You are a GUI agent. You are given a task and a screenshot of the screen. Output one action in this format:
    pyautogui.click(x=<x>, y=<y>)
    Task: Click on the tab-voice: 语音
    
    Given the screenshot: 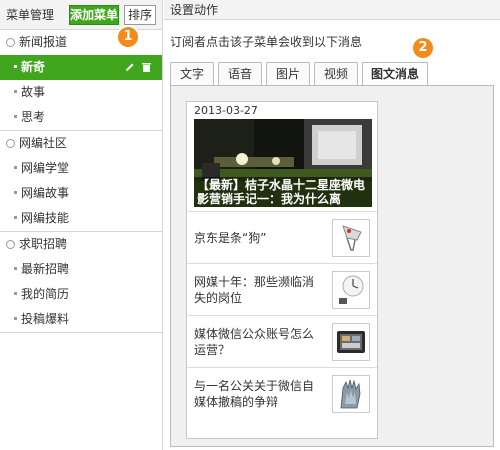 What is the action you would take?
    pyautogui.click(x=240, y=74)
    